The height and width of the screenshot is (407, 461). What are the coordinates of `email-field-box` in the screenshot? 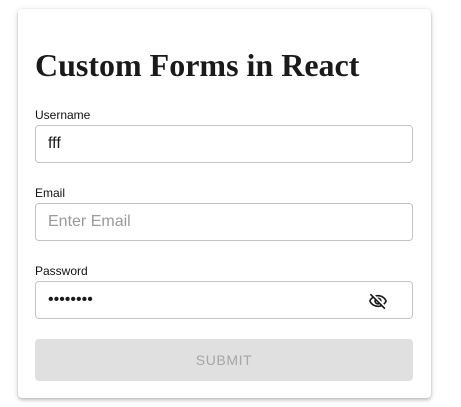 It's located at (224, 222).